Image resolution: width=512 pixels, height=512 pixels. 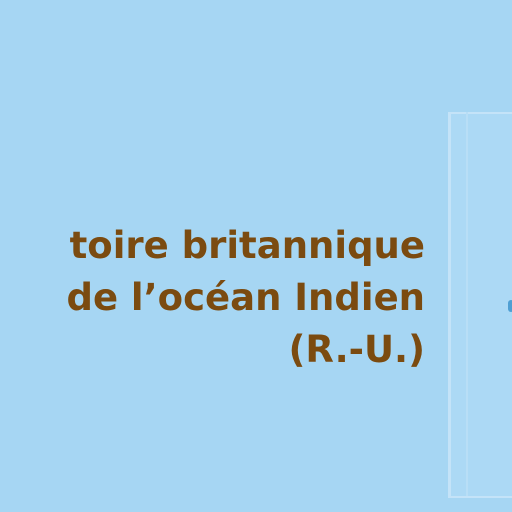 I want to click on inset-map-frame, so click(x=480, y=305).